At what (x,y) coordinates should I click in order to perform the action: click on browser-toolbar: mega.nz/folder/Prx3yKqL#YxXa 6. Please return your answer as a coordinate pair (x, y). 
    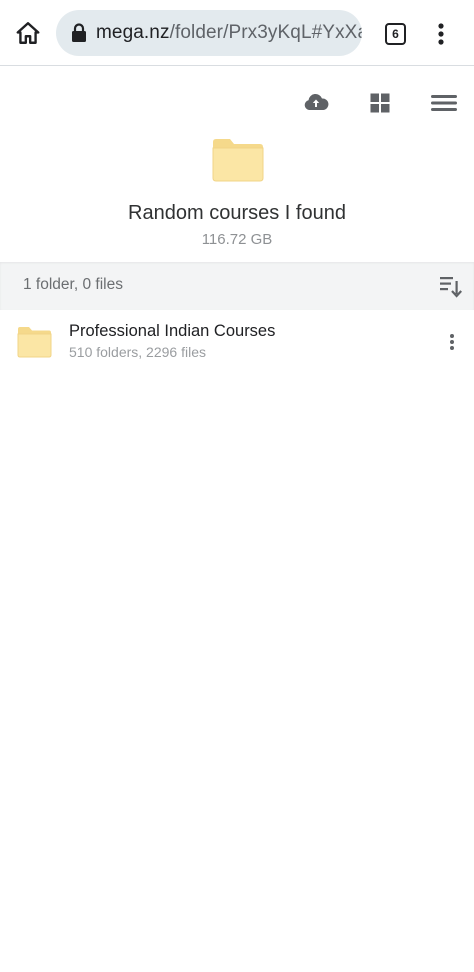
    Looking at the image, I should click on (237, 33).